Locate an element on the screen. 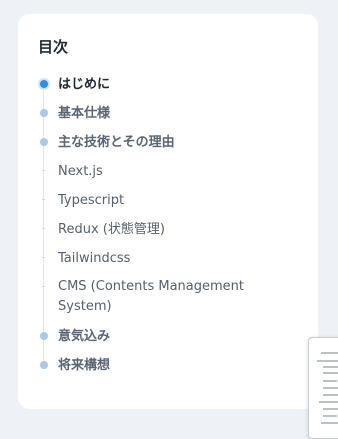 The width and height of the screenshot is (338, 439). toc-item-hajimeni: はじめに is located at coordinates (168, 84).